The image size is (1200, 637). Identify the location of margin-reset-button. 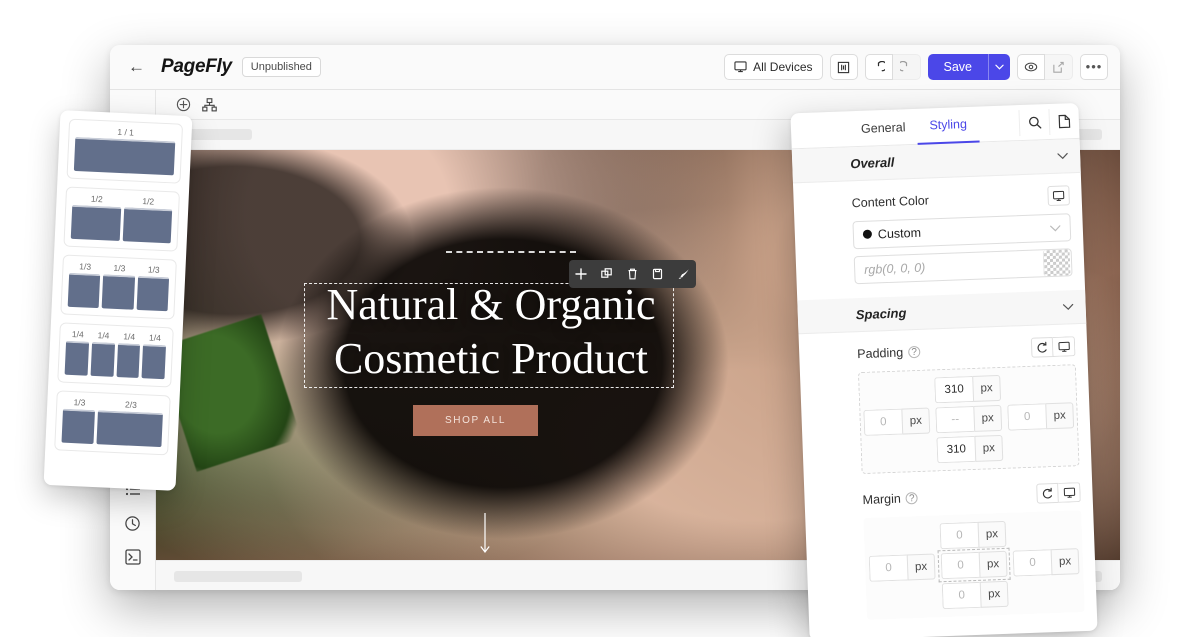
(1047, 493).